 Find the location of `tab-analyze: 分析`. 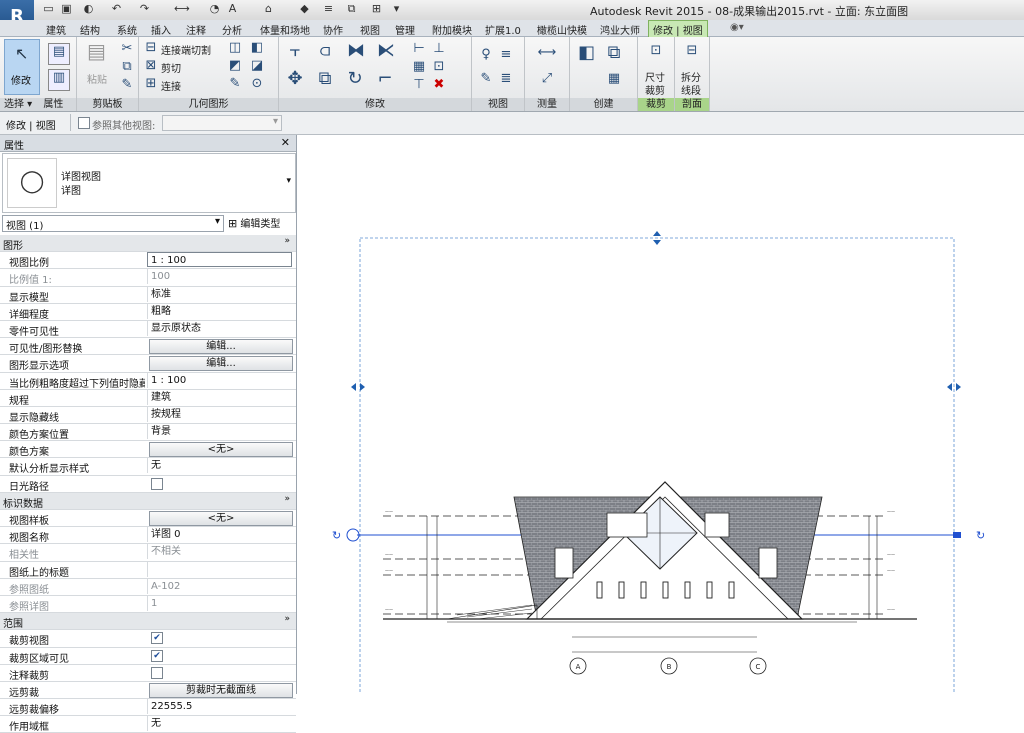

tab-analyze: 分析 is located at coordinates (232, 29).